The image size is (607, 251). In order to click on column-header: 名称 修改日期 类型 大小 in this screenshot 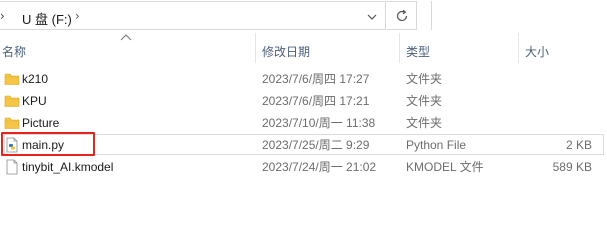, I will do `click(303, 49)`.